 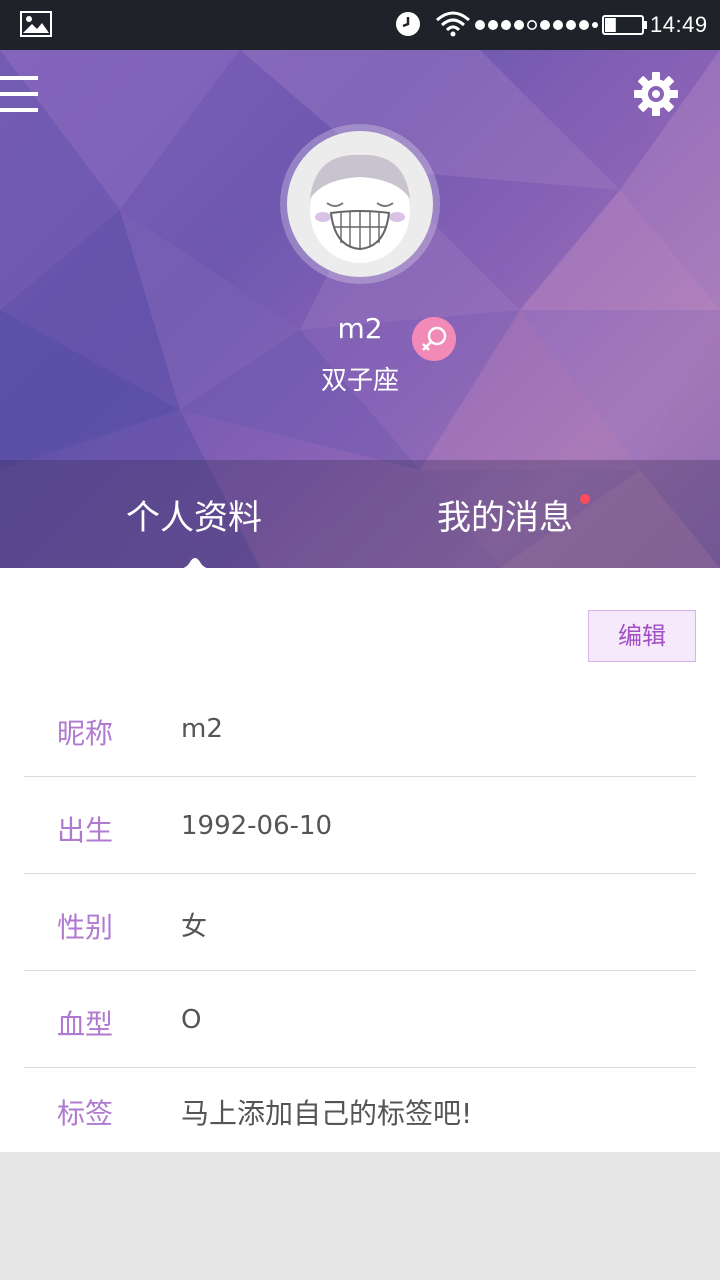 What do you see at coordinates (408, 24) in the screenshot?
I see `alarm-icon` at bounding box center [408, 24].